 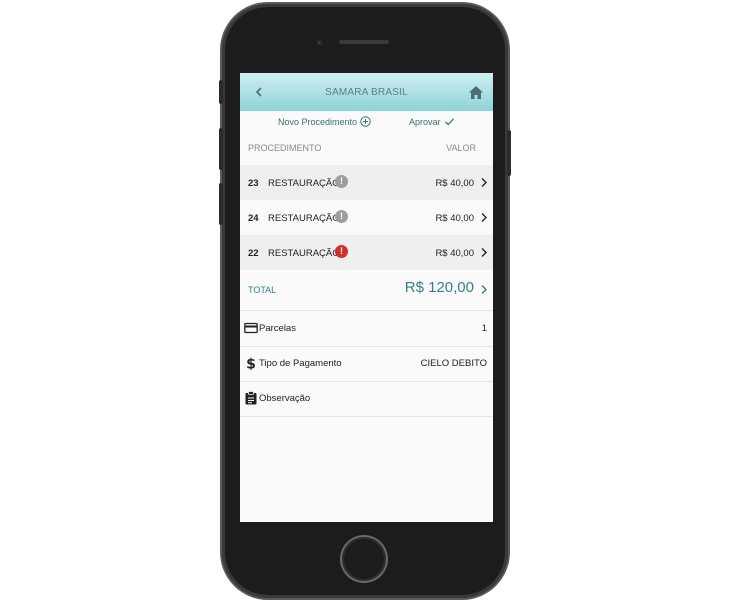 What do you see at coordinates (366, 399) in the screenshot?
I see `notes-row: Observação` at bounding box center [366, 399].